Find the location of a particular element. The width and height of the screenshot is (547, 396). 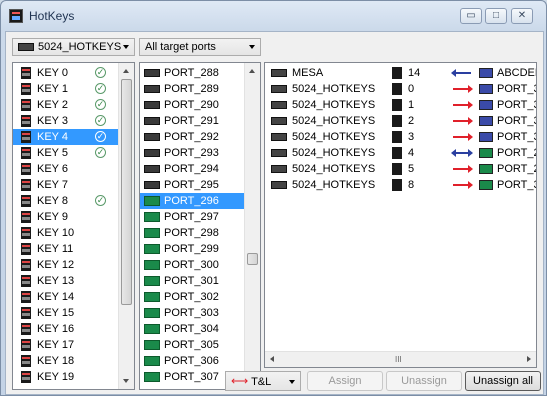

port-list-item: PORT_293 is located at coordinates (193, 153).